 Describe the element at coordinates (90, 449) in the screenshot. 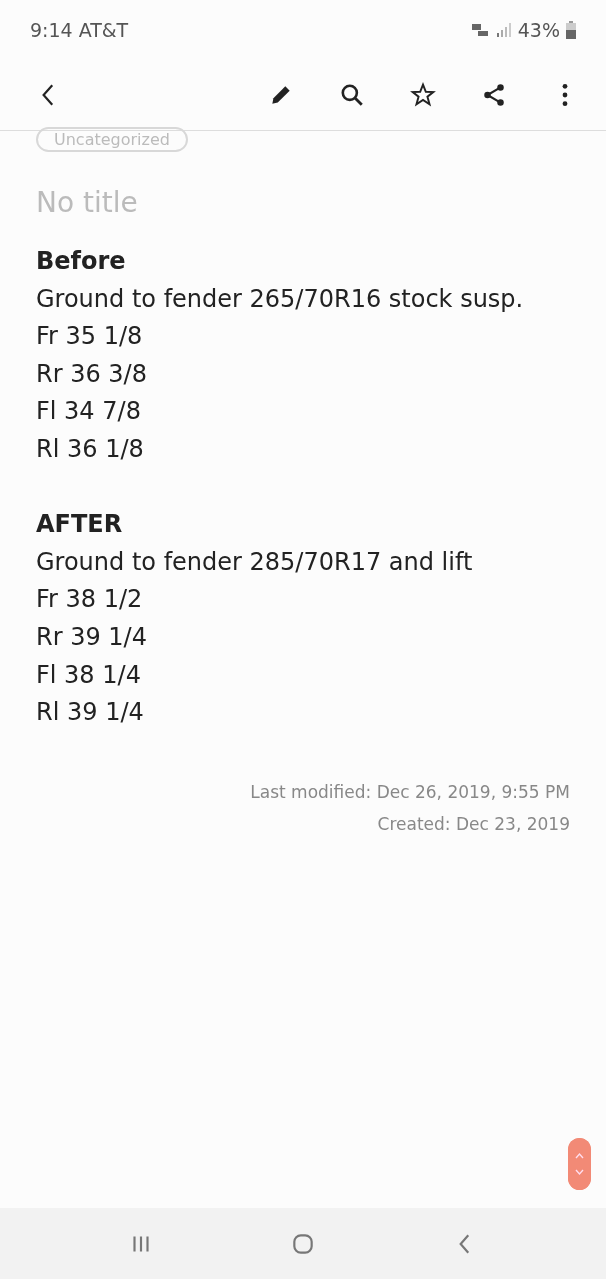

I see `note-line: Rl 36 1/8` at that location.